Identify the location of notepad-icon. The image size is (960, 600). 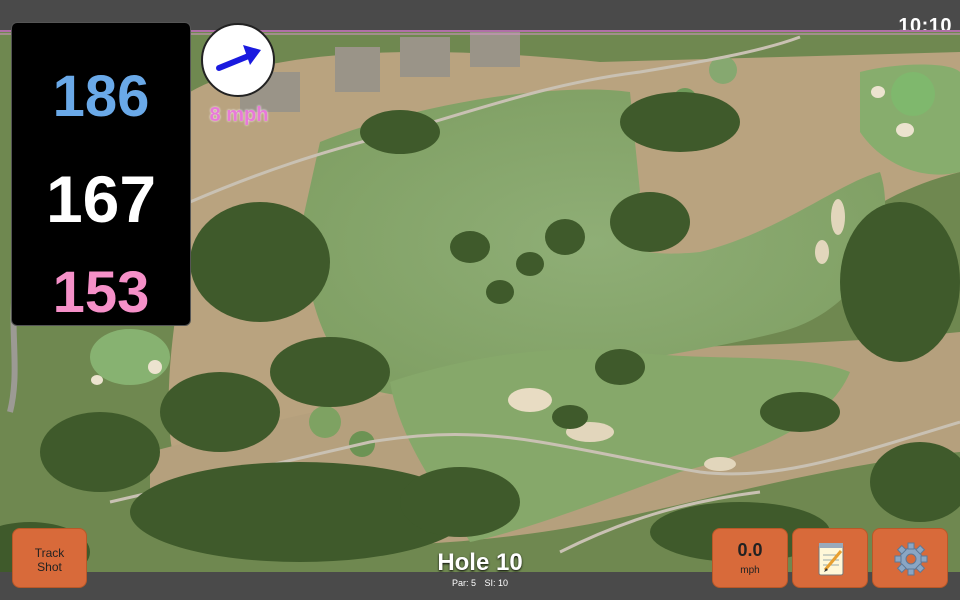
(831, 559).